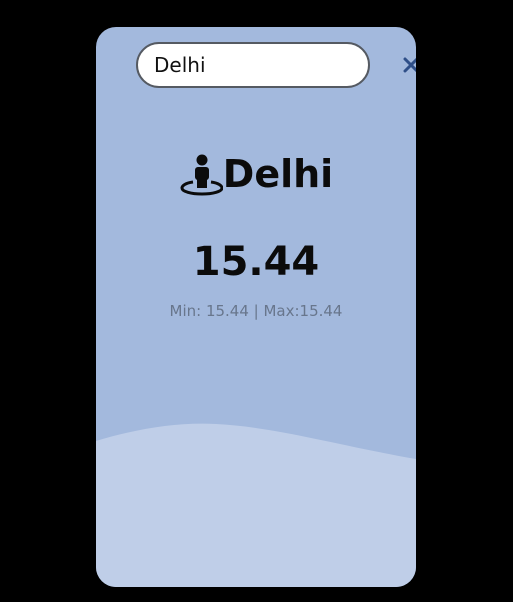 This screenshot has height=602, width=513. What do you see at coordinates (256, 311) in the screenshot?
I see `min-max-temperature: Min: 15.44 | Max:15.44` at bounding box center [256, 311].